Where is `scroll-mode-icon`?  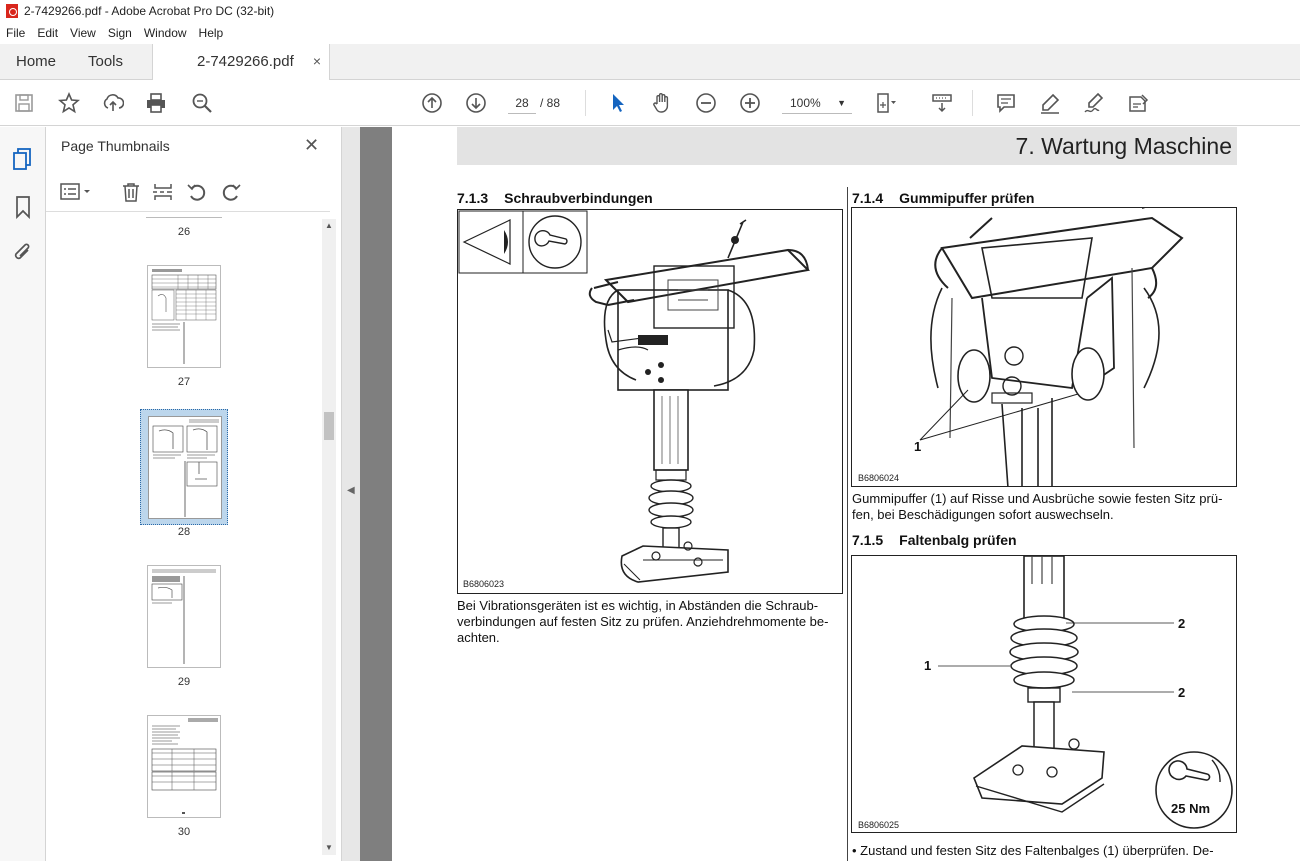
scroll-mode-icon is located at coordinates (942, 103).